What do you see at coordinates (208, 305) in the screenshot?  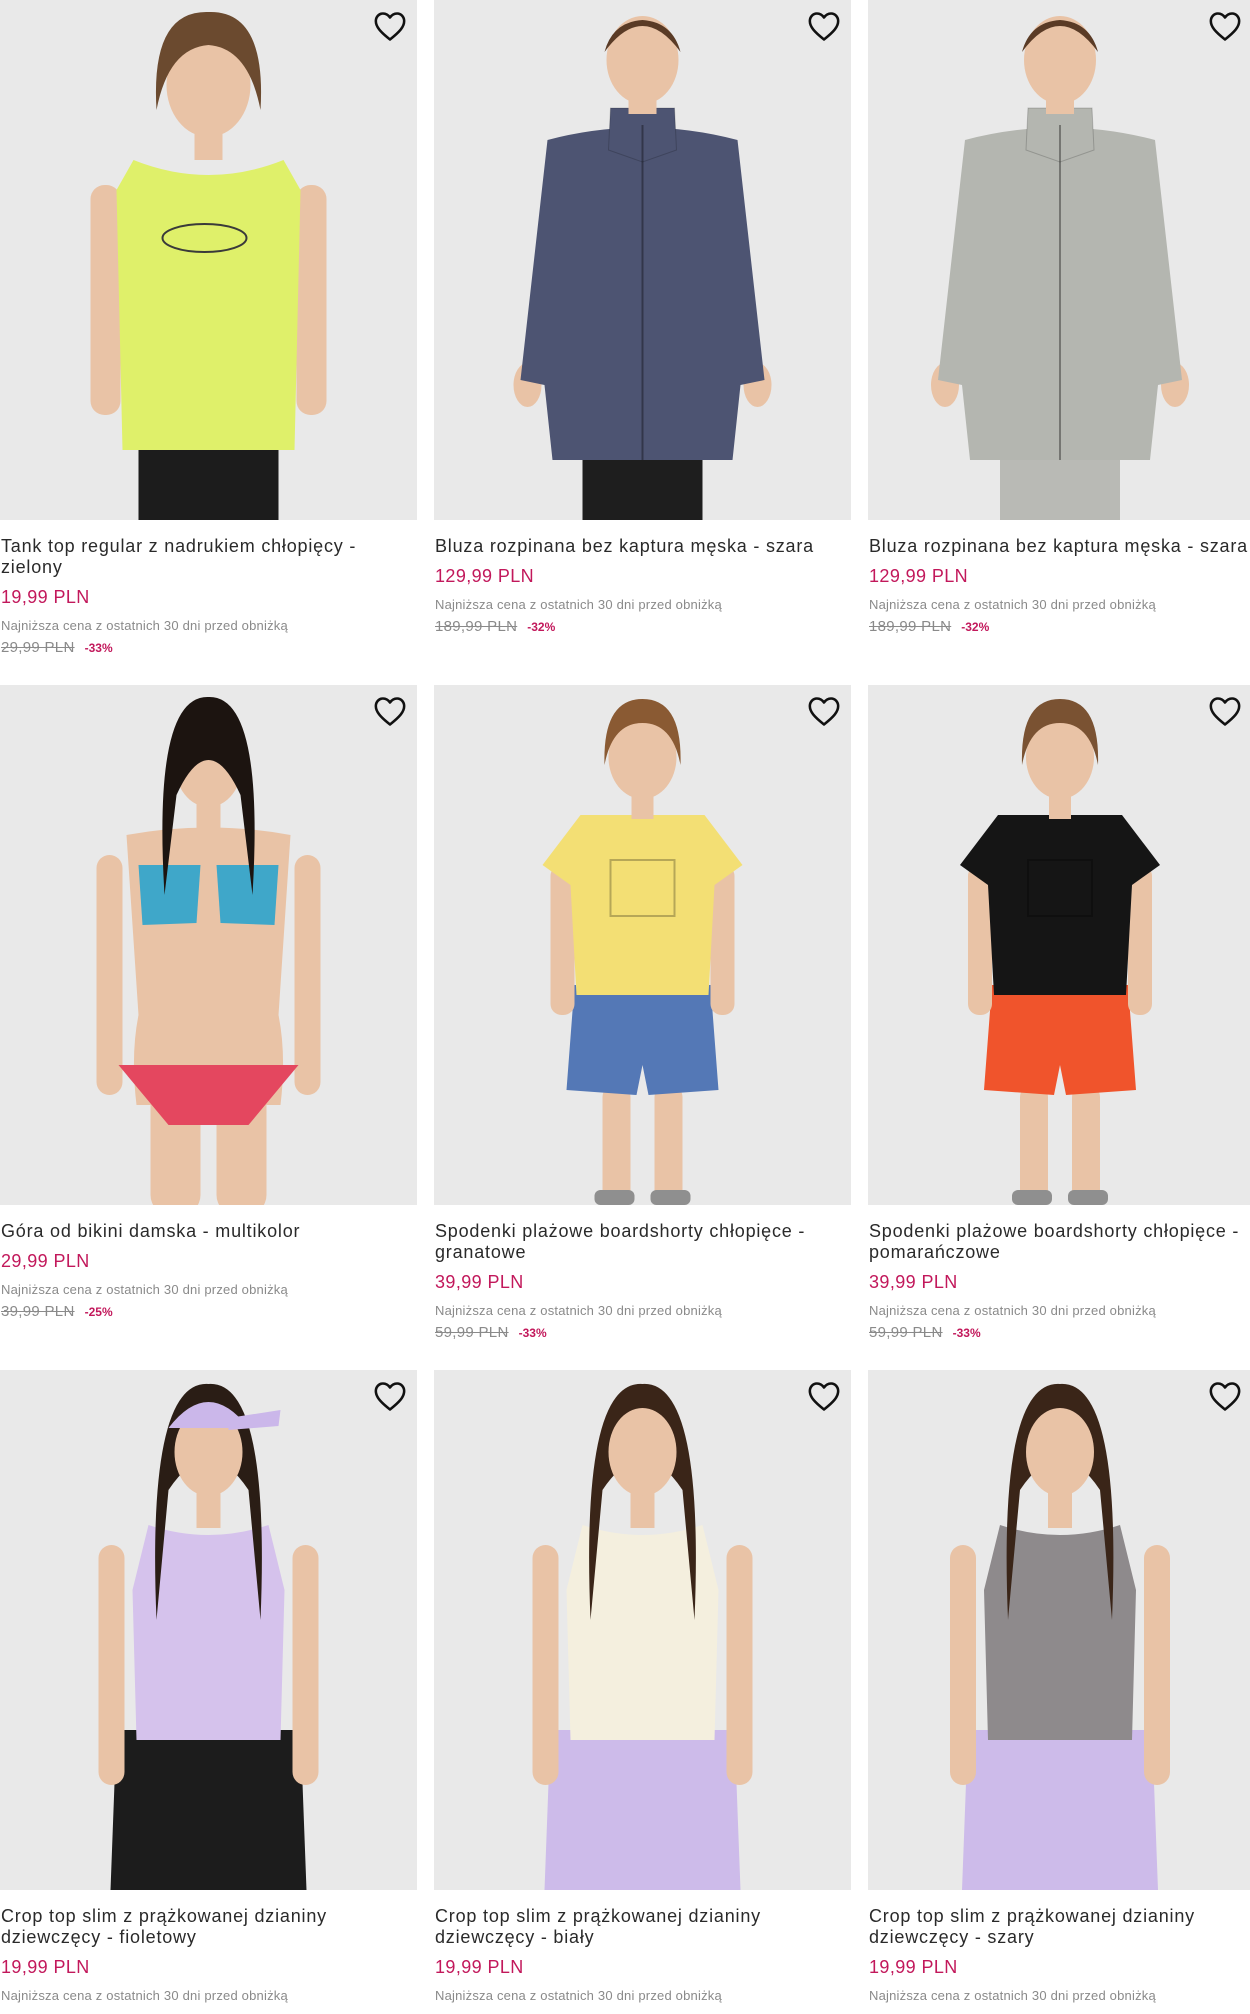 I see `tank-top` at bounding box center [208, 305].